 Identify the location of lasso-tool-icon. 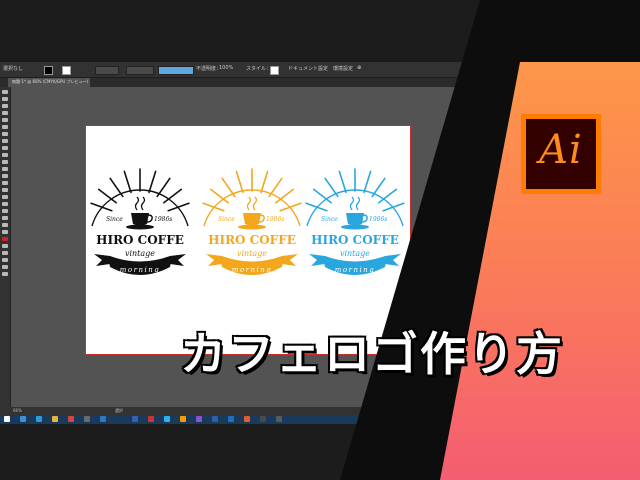
(5, 113).